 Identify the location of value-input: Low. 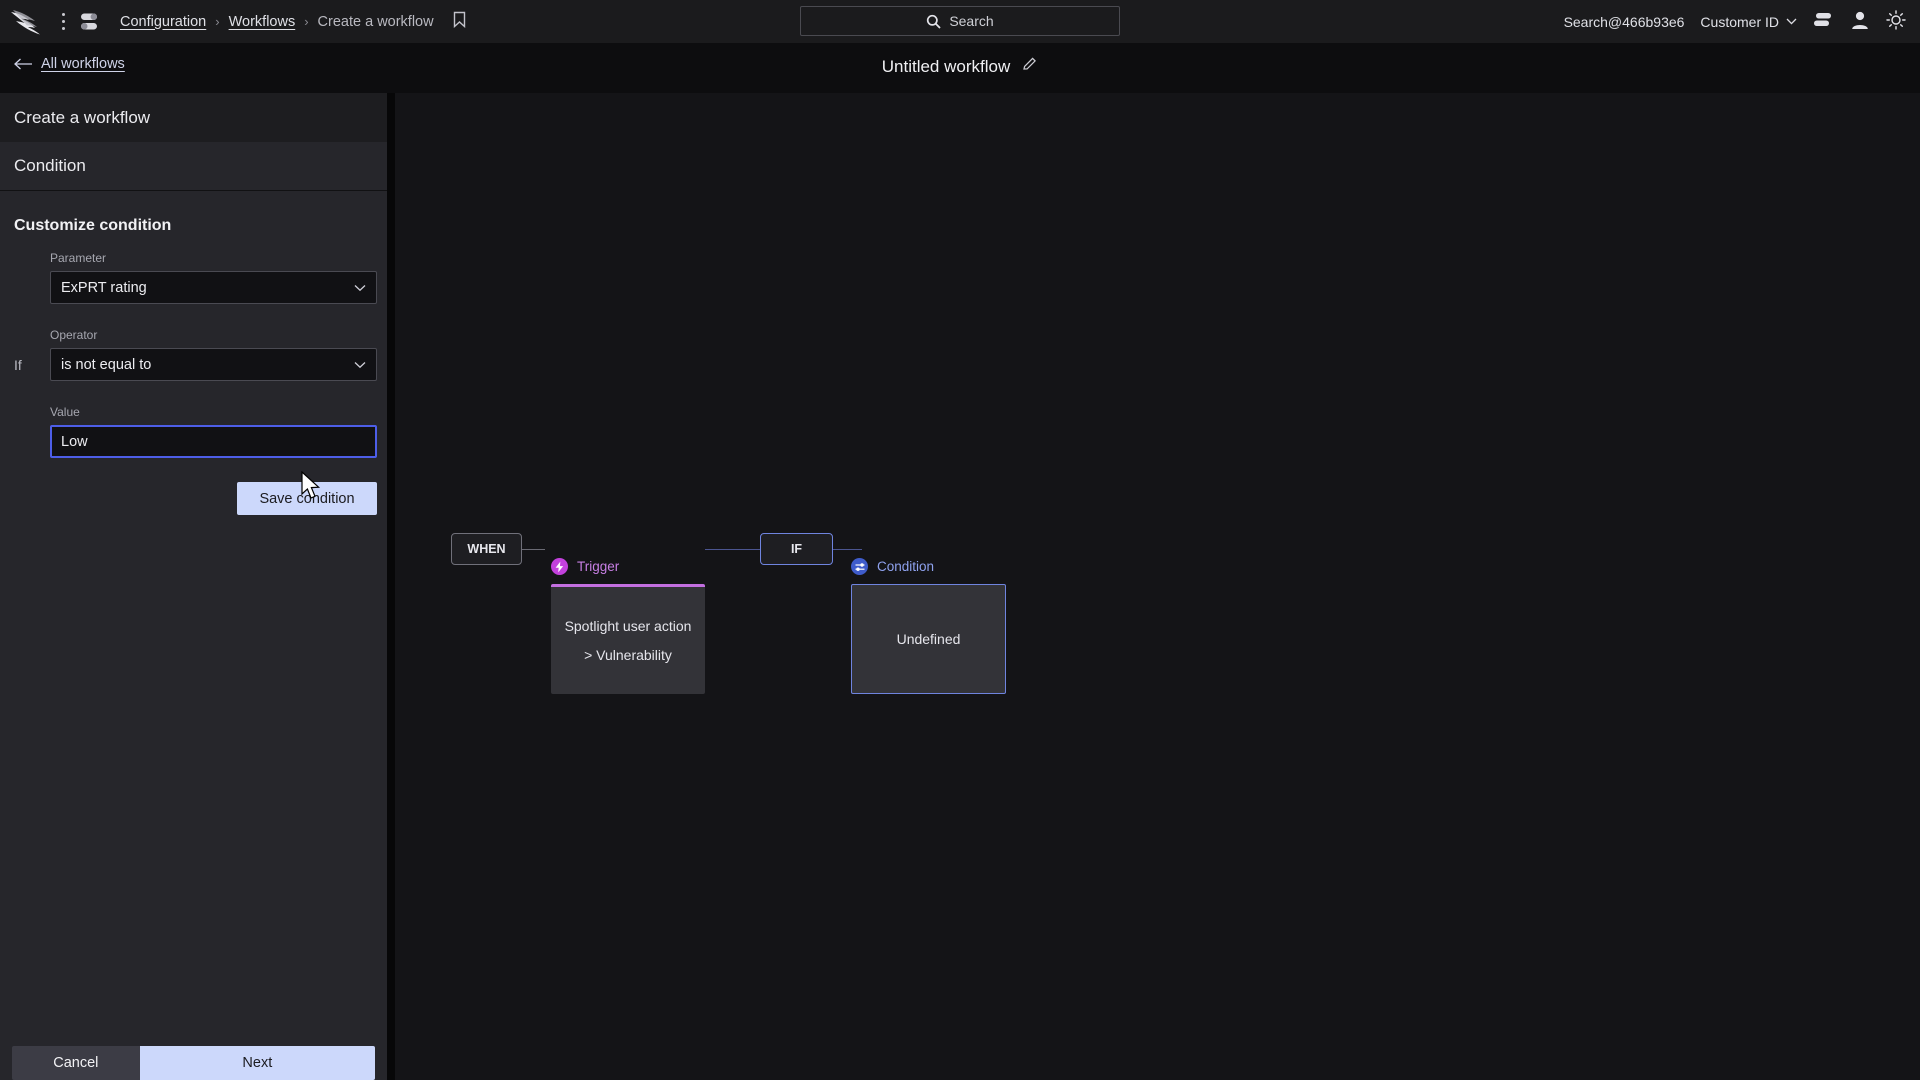
(213, 441).